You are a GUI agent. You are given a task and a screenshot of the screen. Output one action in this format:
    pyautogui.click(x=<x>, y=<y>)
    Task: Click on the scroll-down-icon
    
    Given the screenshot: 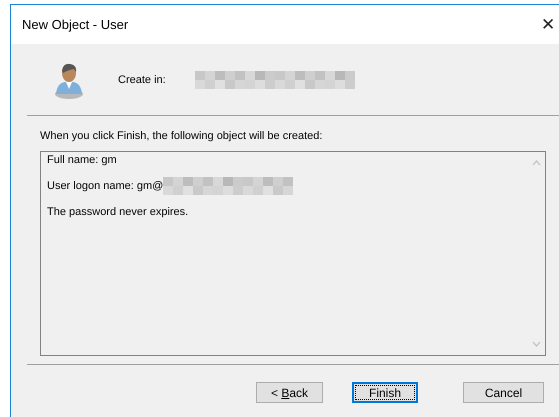 What is the action you would take?
    pyautogui.click(x=536, y=344)
    